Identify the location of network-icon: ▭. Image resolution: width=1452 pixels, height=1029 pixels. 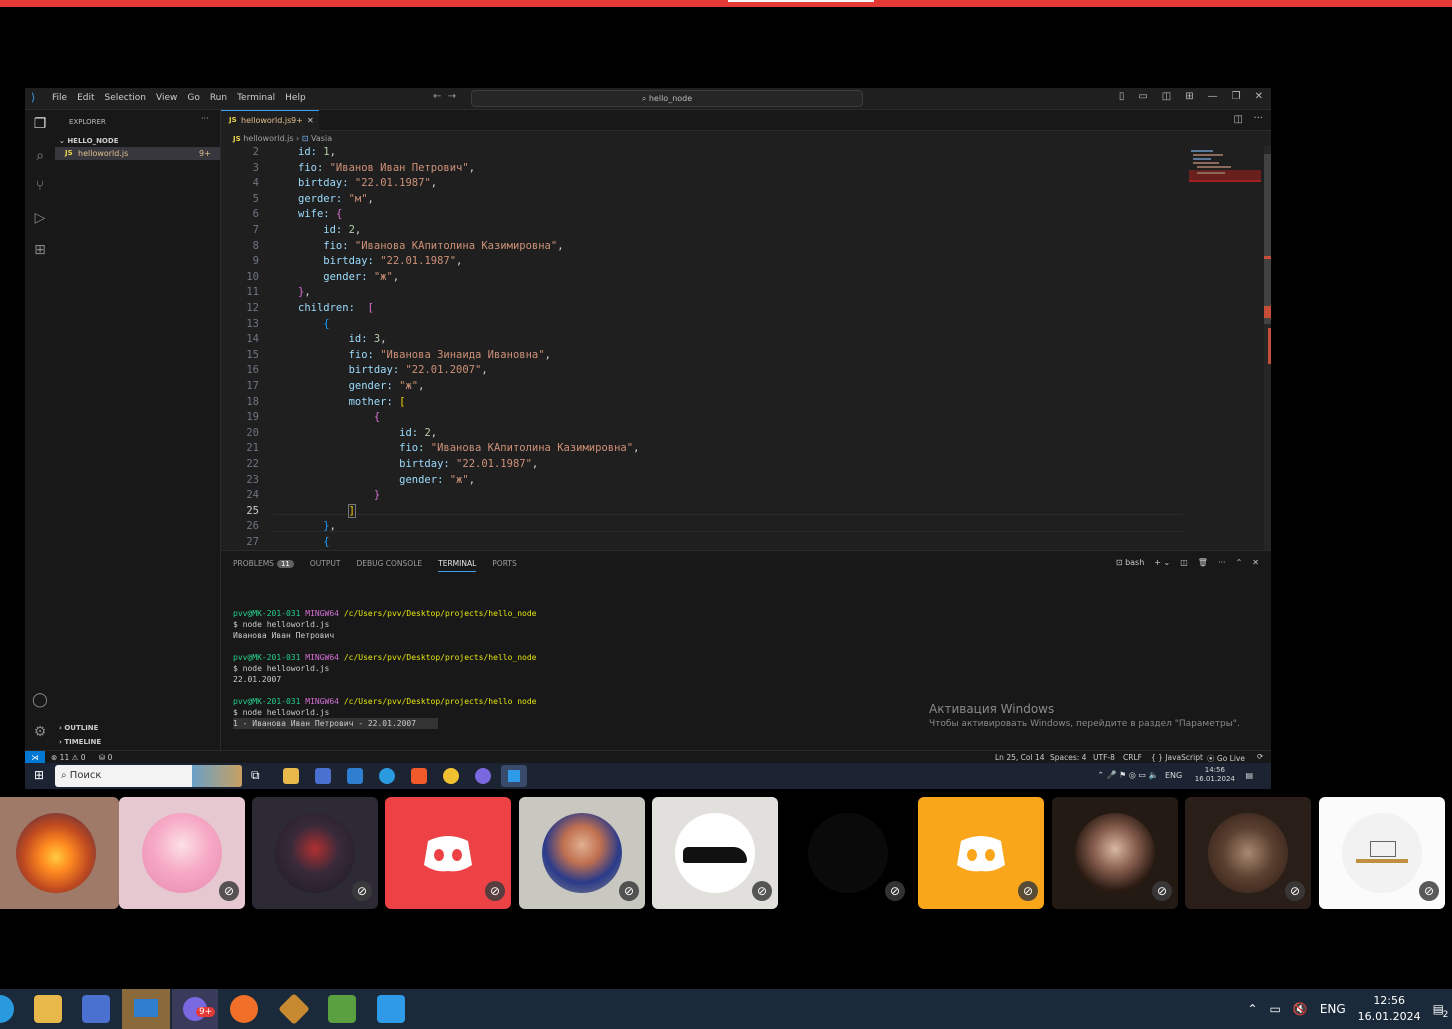
(1275, 1009).